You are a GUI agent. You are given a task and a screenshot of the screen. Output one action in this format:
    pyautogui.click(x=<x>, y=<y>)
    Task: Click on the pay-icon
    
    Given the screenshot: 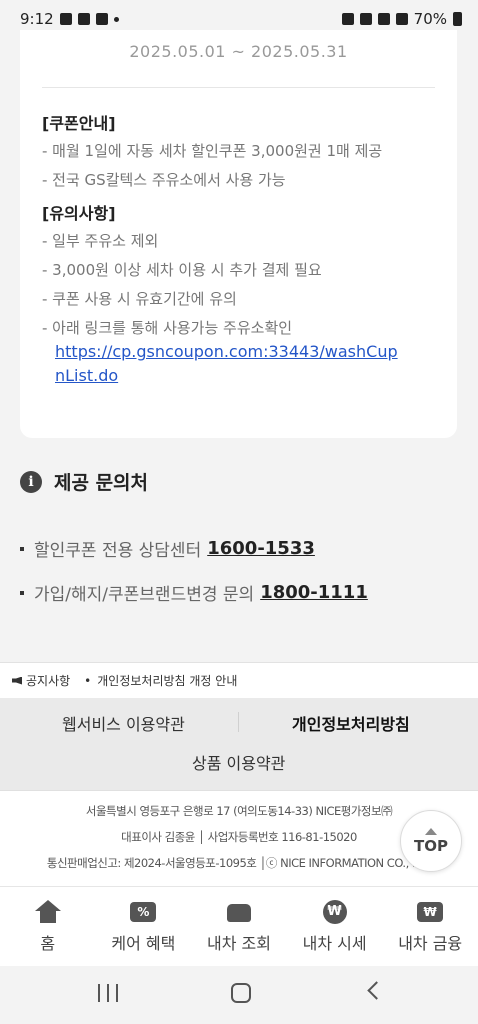 What is the action you would take?
    pyautogui.click(x=101, y=19)
    